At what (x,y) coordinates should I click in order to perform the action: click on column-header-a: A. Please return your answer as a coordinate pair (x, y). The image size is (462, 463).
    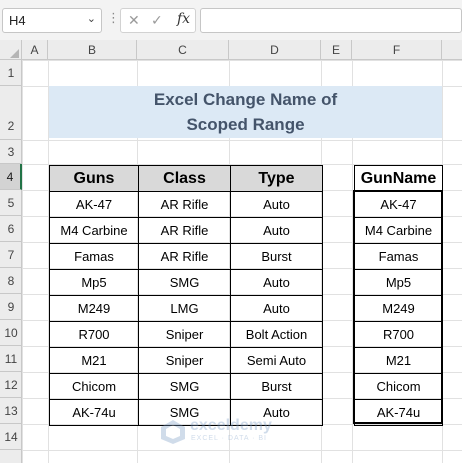
    Looking at the image, I should click on (35, 50).